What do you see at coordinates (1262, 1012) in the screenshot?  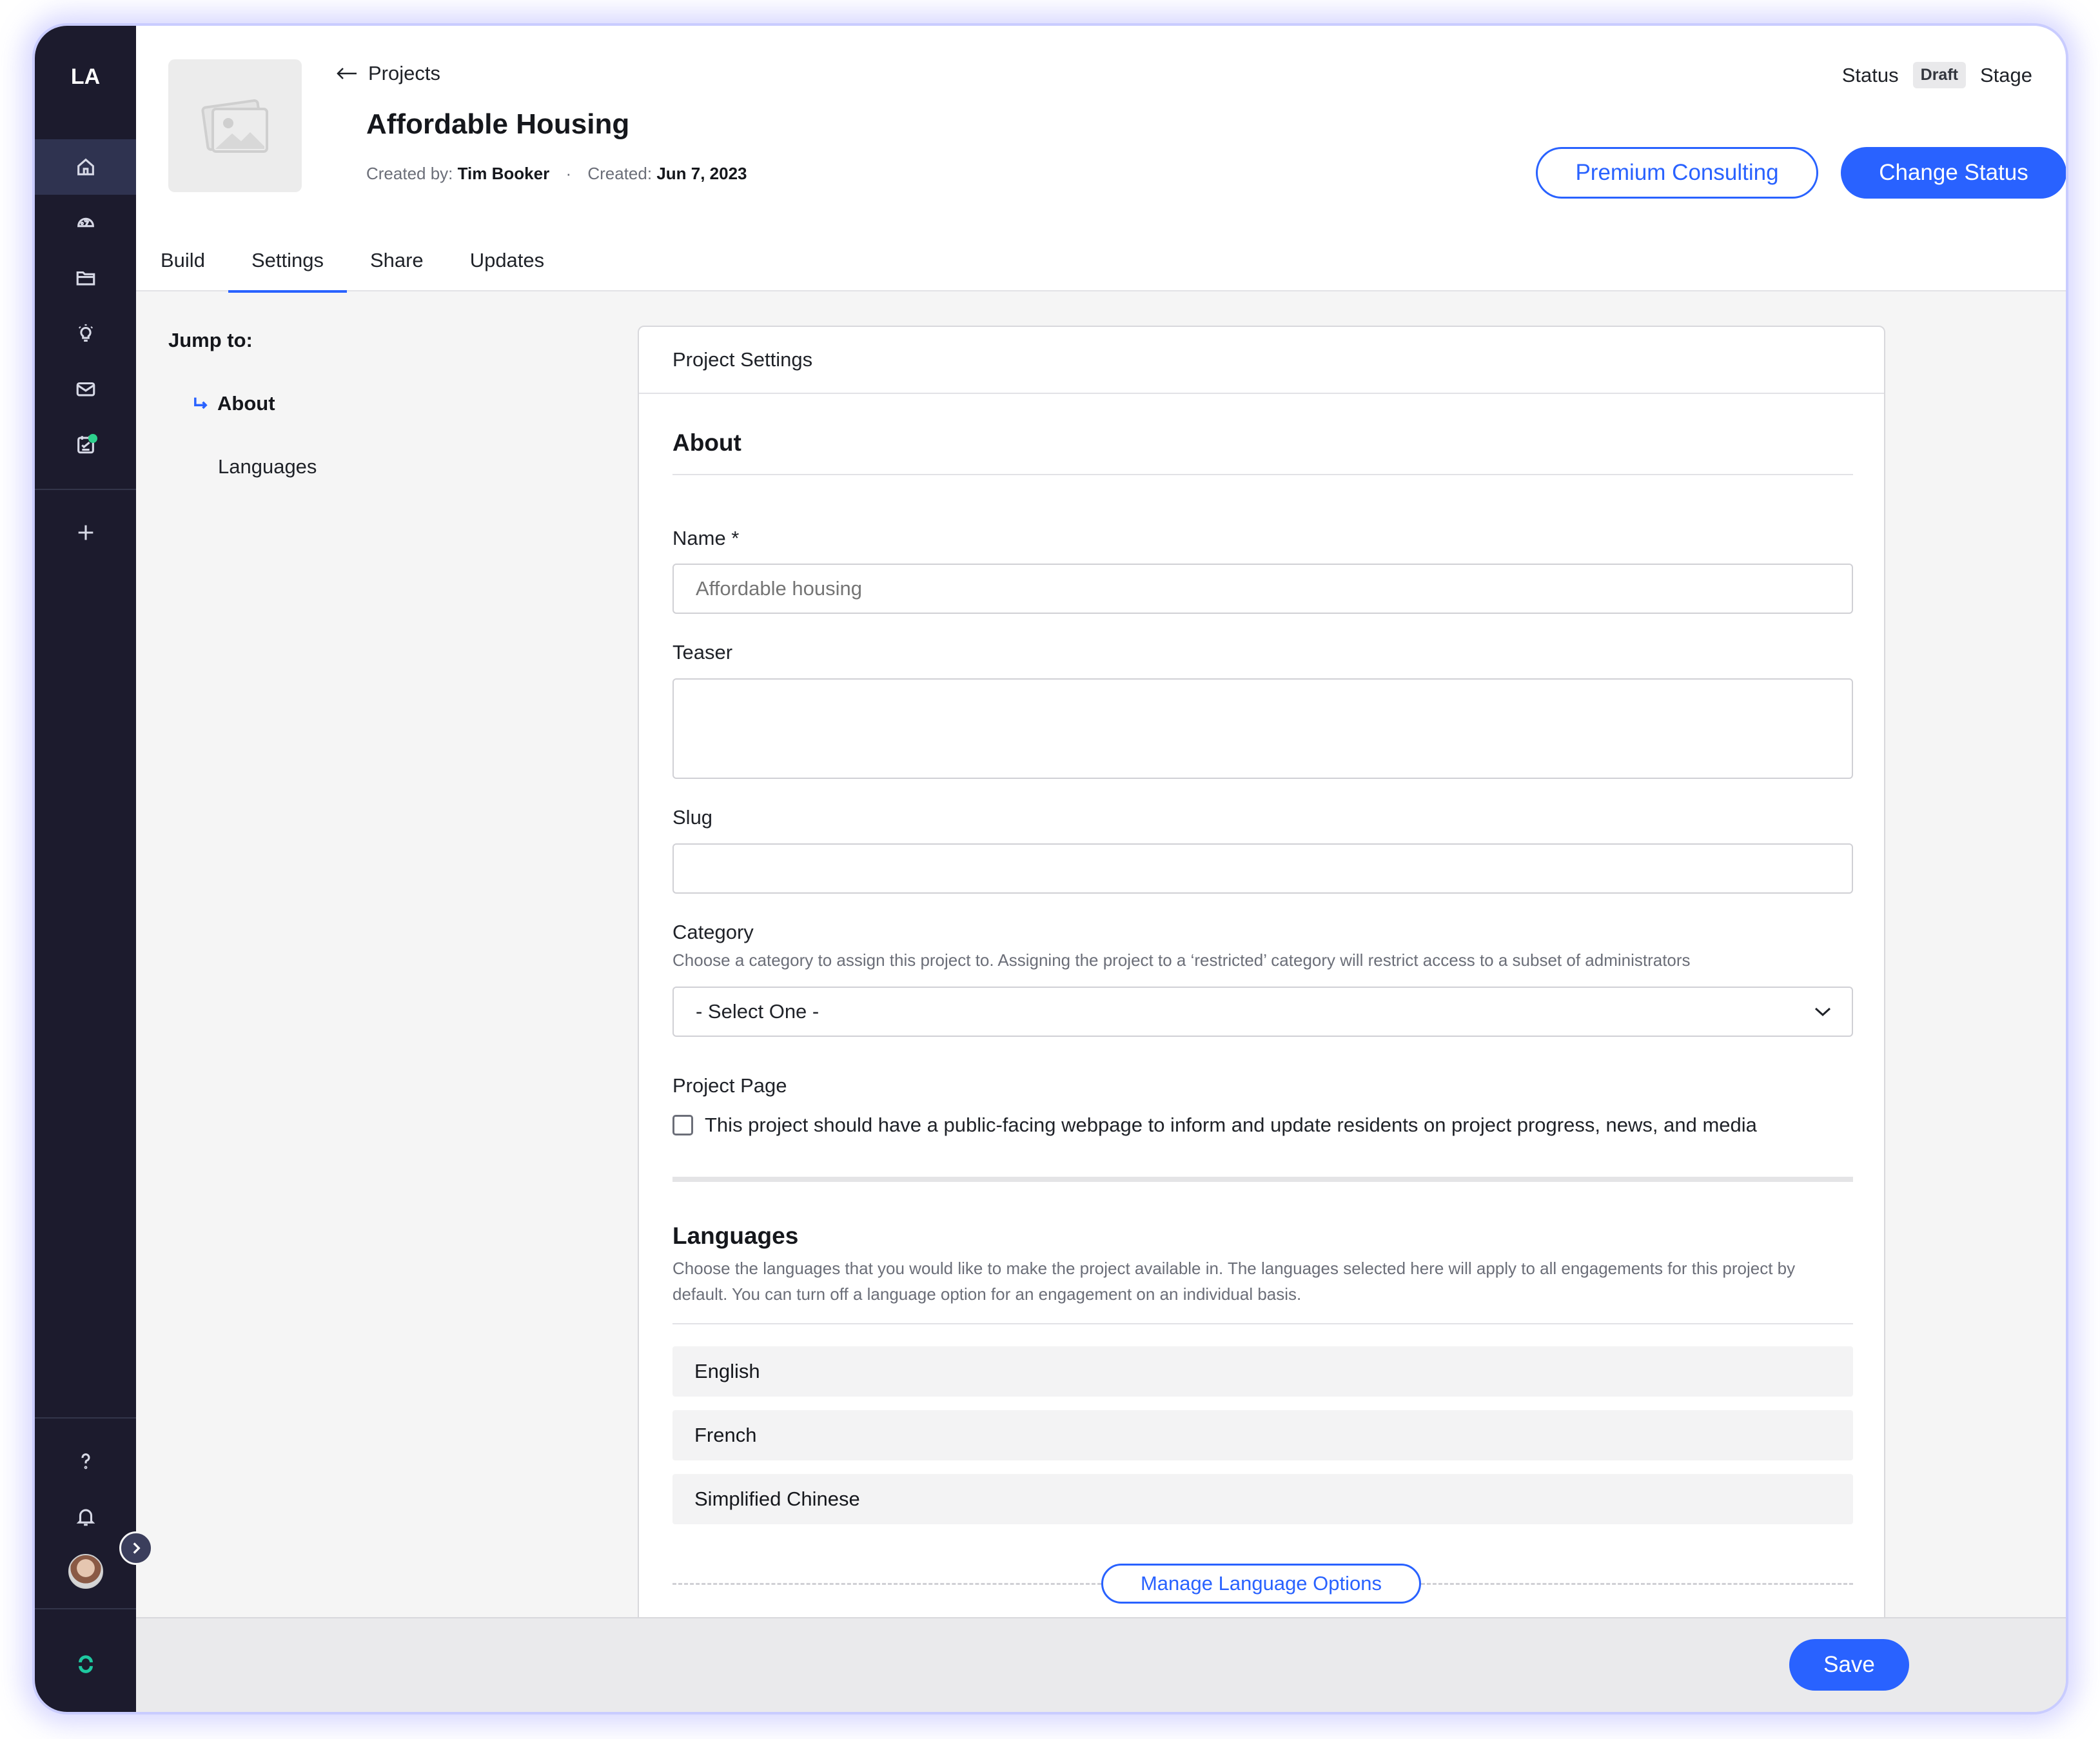 I see `category-select: - Select One -` at bounding box center [1262, 1012].